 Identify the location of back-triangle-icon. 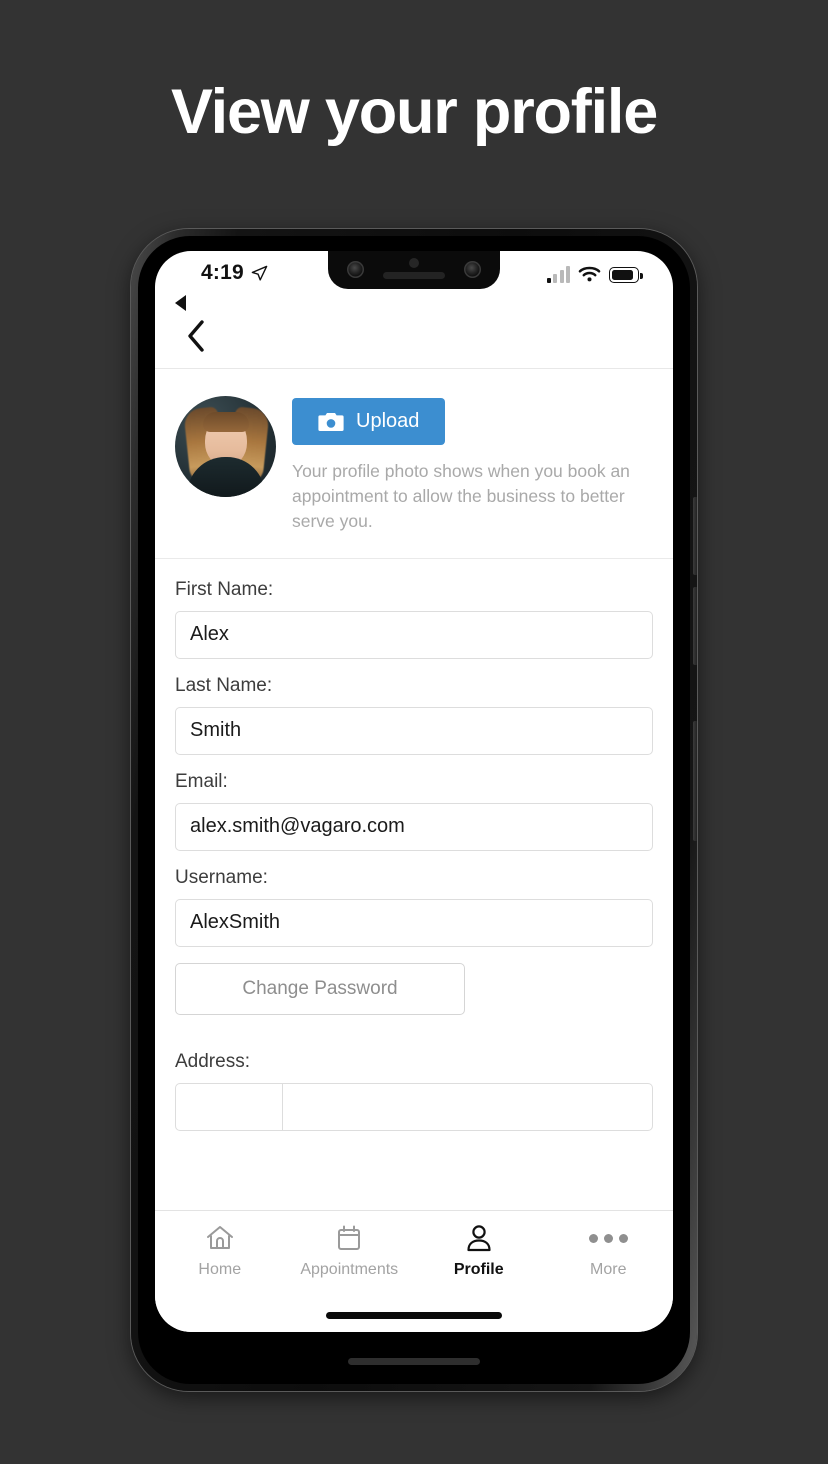
(180, 303).